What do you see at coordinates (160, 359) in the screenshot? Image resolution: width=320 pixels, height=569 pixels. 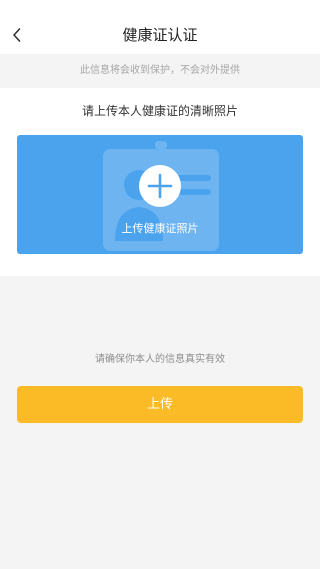 I see `authenticity-hint: 请确保你本人的信息真实有效` at bounding box center [160, 359].